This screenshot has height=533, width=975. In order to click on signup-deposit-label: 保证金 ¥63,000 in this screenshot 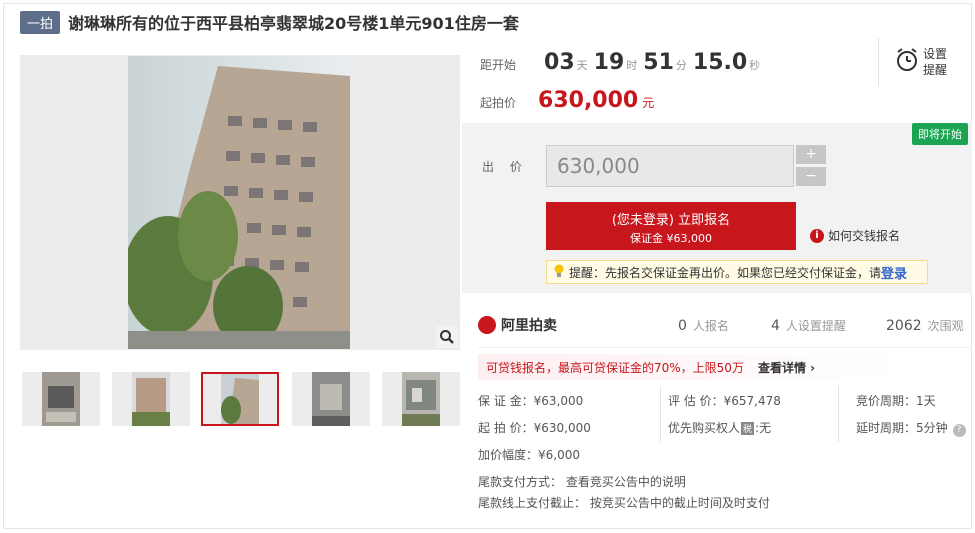, I will do `click(671, 238)`.